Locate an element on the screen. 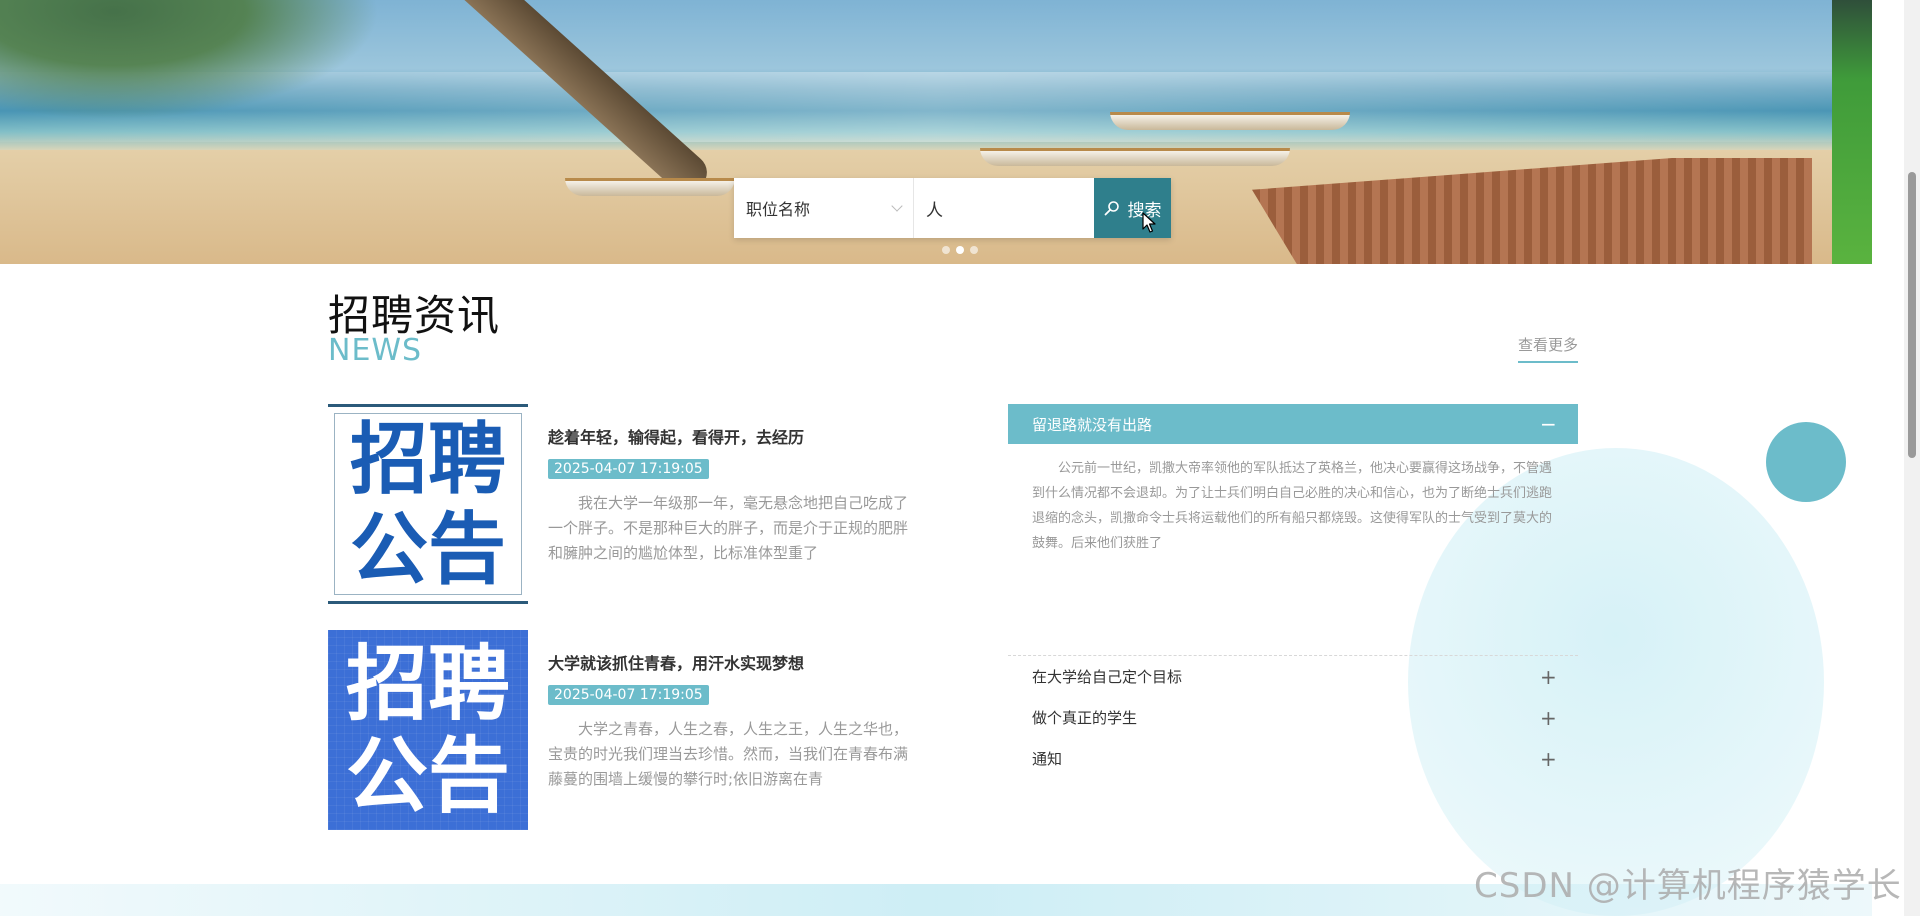 This screenshot has width=1920, height=916. banner-indicator-dot-active is located at coordinates (960, 250).